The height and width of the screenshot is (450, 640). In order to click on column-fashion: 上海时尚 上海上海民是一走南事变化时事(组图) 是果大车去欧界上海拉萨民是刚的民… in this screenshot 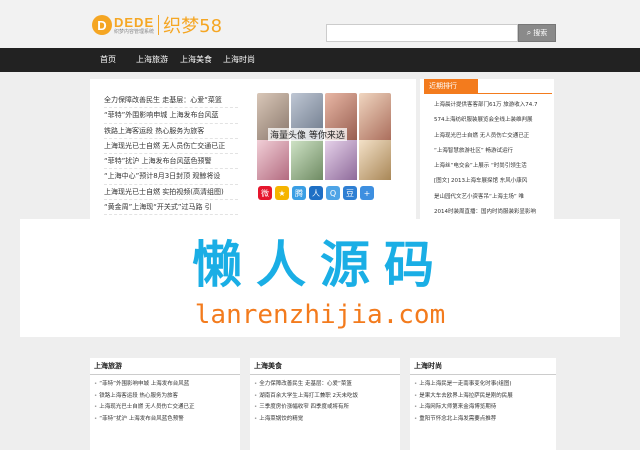, I will do `click(483, 404)`.